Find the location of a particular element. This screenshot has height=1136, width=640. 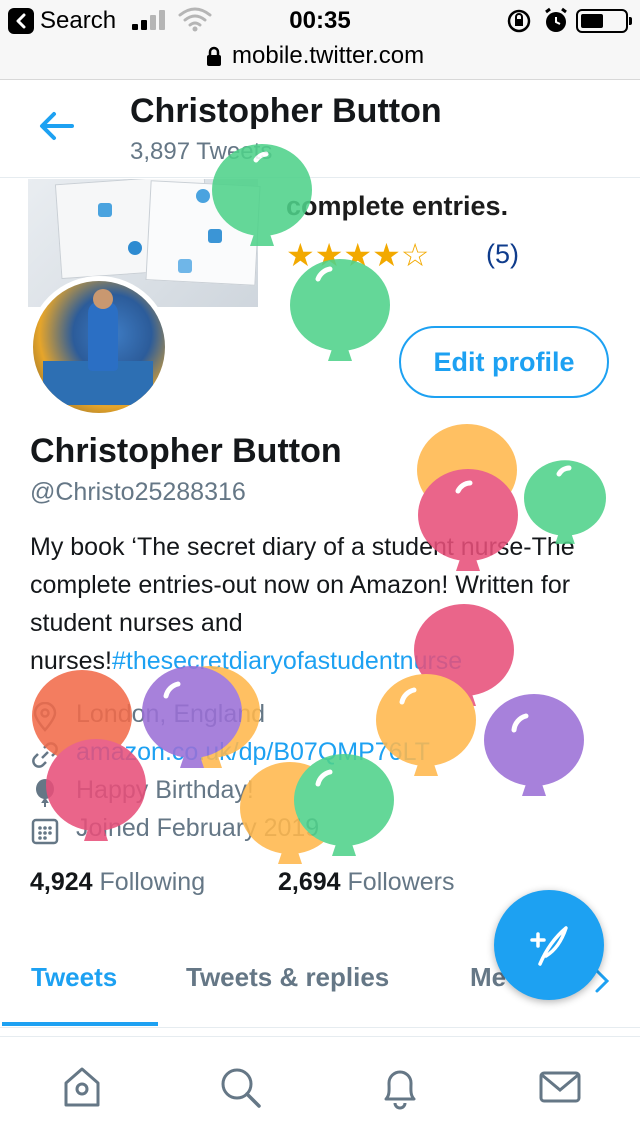

profile-handle: @Christo25288316 is located at coordinates (138, 492).